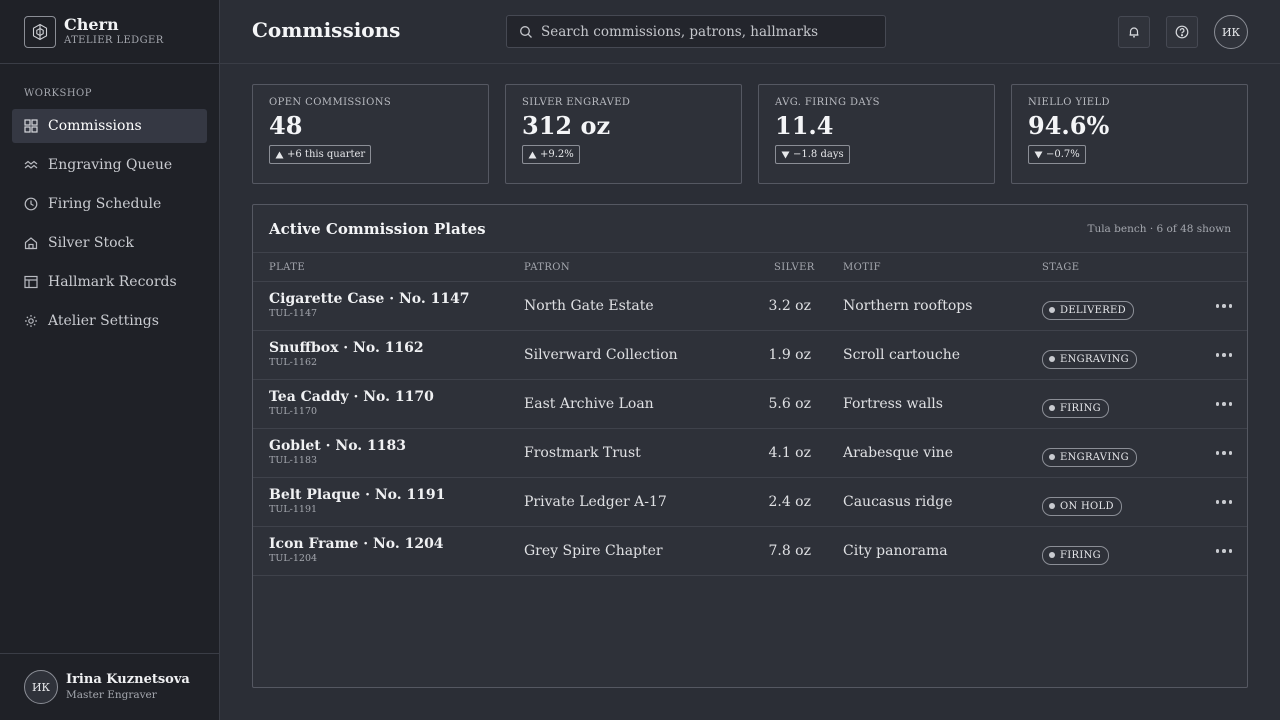 The width and height of the screenshot is (1280, 720). Describe the element at coordinates (1069, 125) in the screenshot. I see `kpi-value: 94.6%` at that location.